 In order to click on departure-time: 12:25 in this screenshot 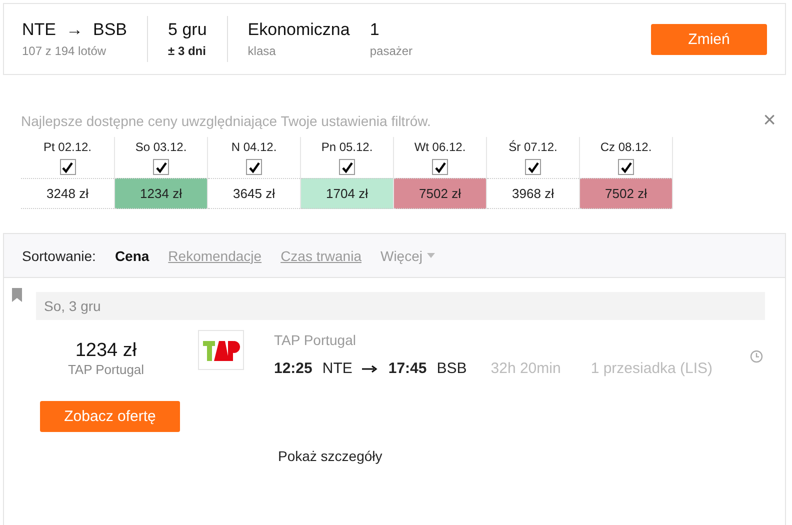, I will do `click(293, 368)`.